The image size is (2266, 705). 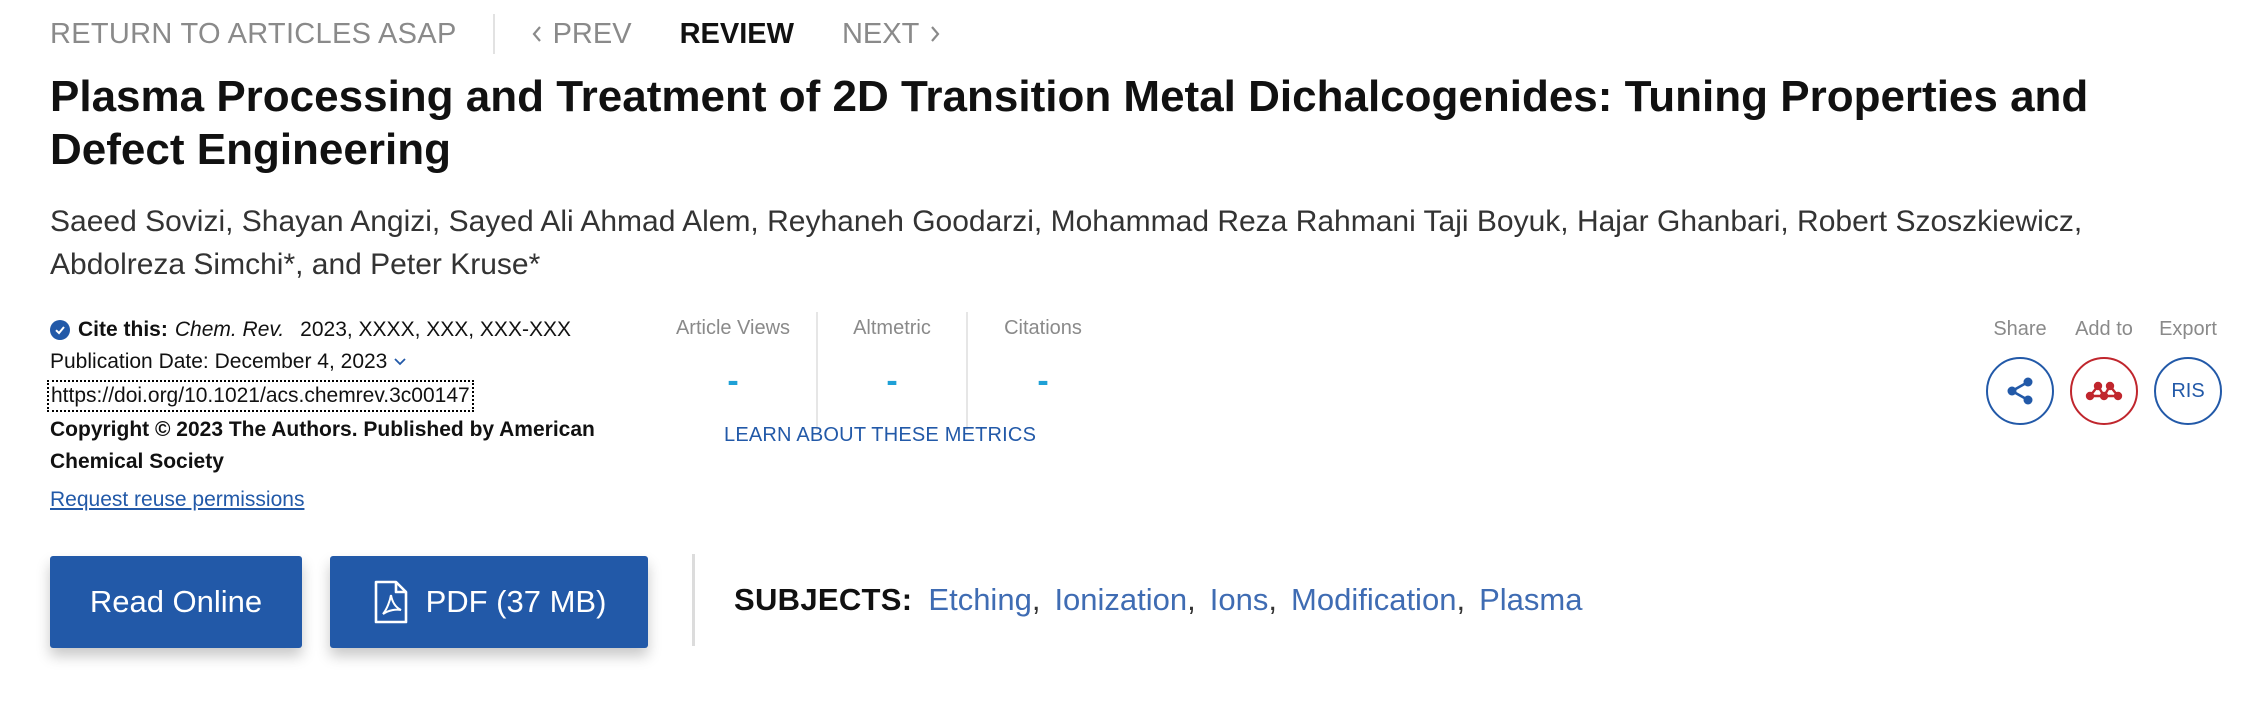 I want to click on export-label: Export, so click(x=2188, y=329).